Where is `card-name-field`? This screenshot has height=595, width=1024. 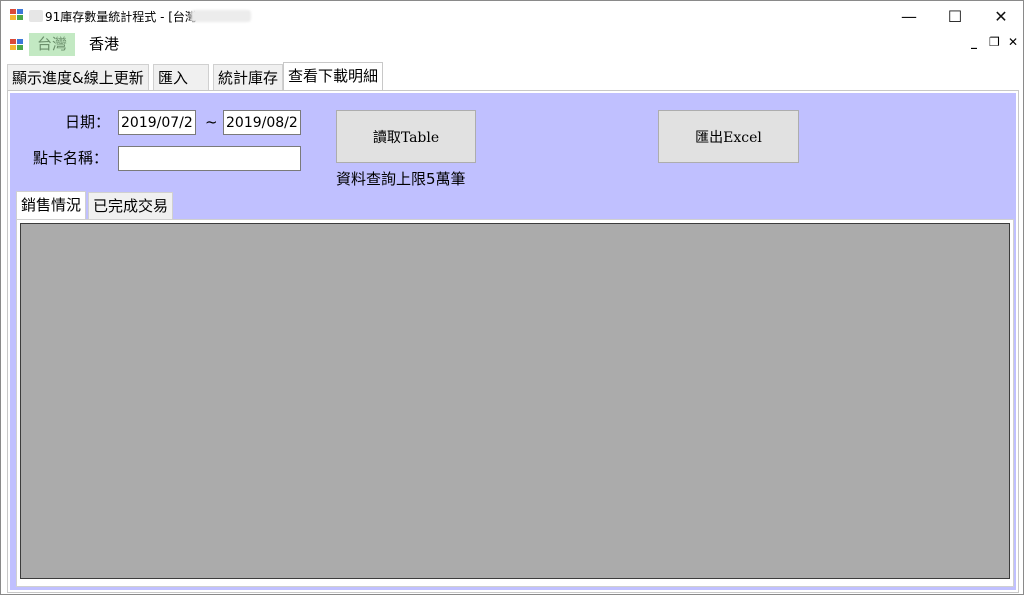
card-name-field is located at coordinates (209, 158).